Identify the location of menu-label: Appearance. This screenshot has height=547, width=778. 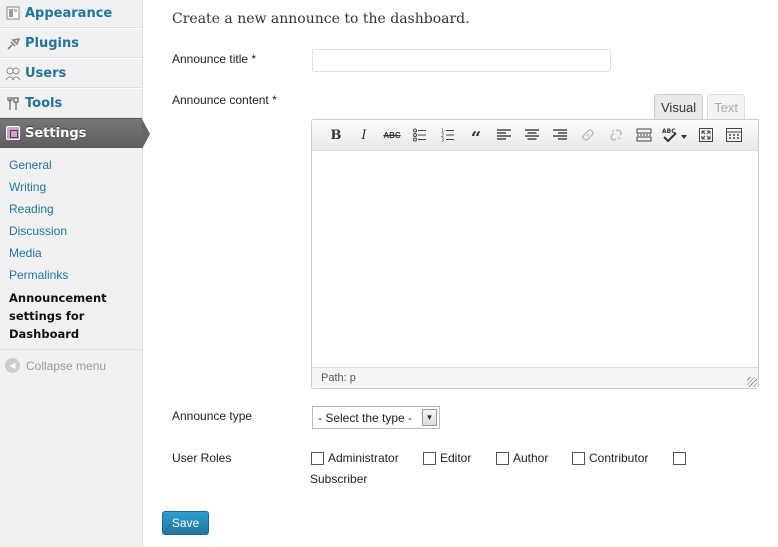
(69, 13).